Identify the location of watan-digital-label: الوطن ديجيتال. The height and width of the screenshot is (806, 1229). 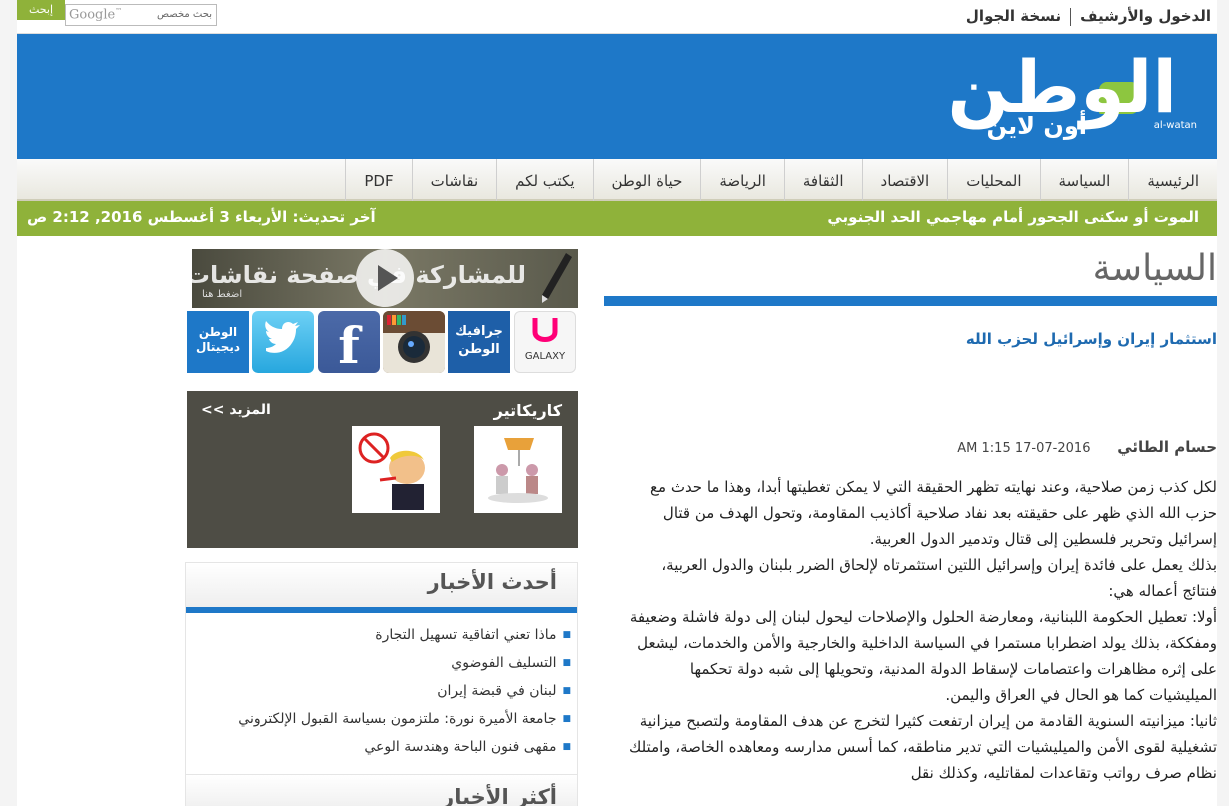
(218, 339).